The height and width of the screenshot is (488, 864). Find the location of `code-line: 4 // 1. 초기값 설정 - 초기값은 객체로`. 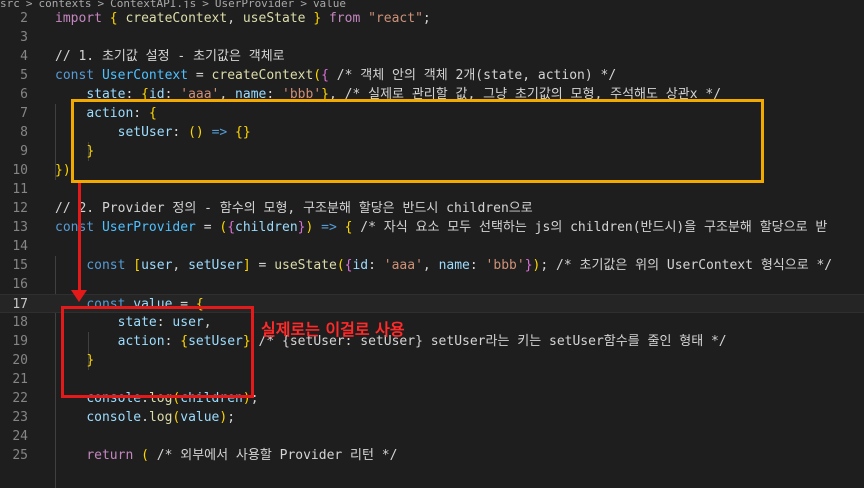

code-line: 4 // 1. 초기값 설정 - 초기값은 객체로 is located at coordinates (432, 56).